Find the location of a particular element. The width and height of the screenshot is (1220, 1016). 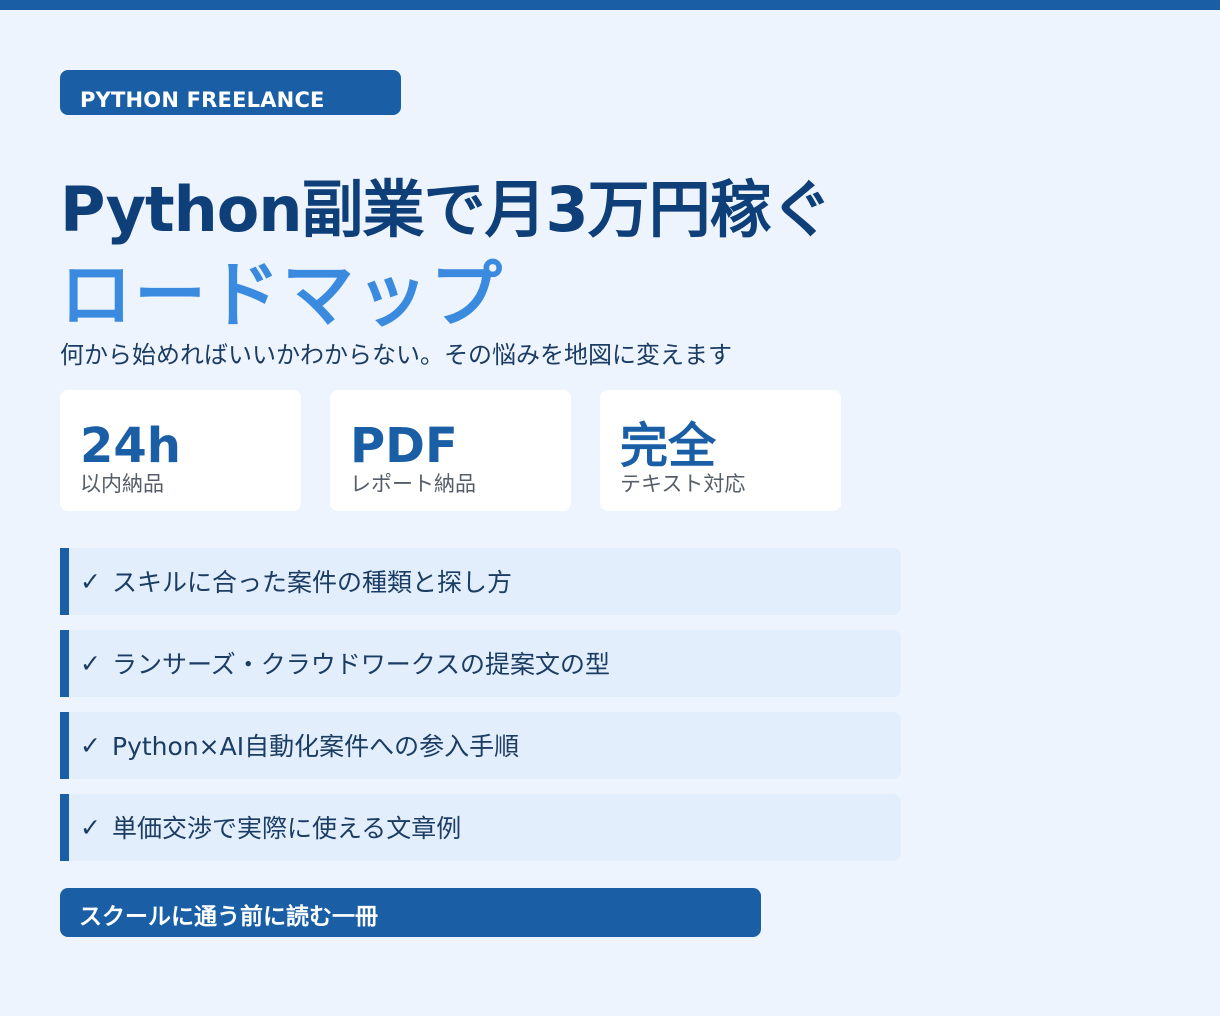

stat-label: レポート納品 is located at coordinates (413, 484).